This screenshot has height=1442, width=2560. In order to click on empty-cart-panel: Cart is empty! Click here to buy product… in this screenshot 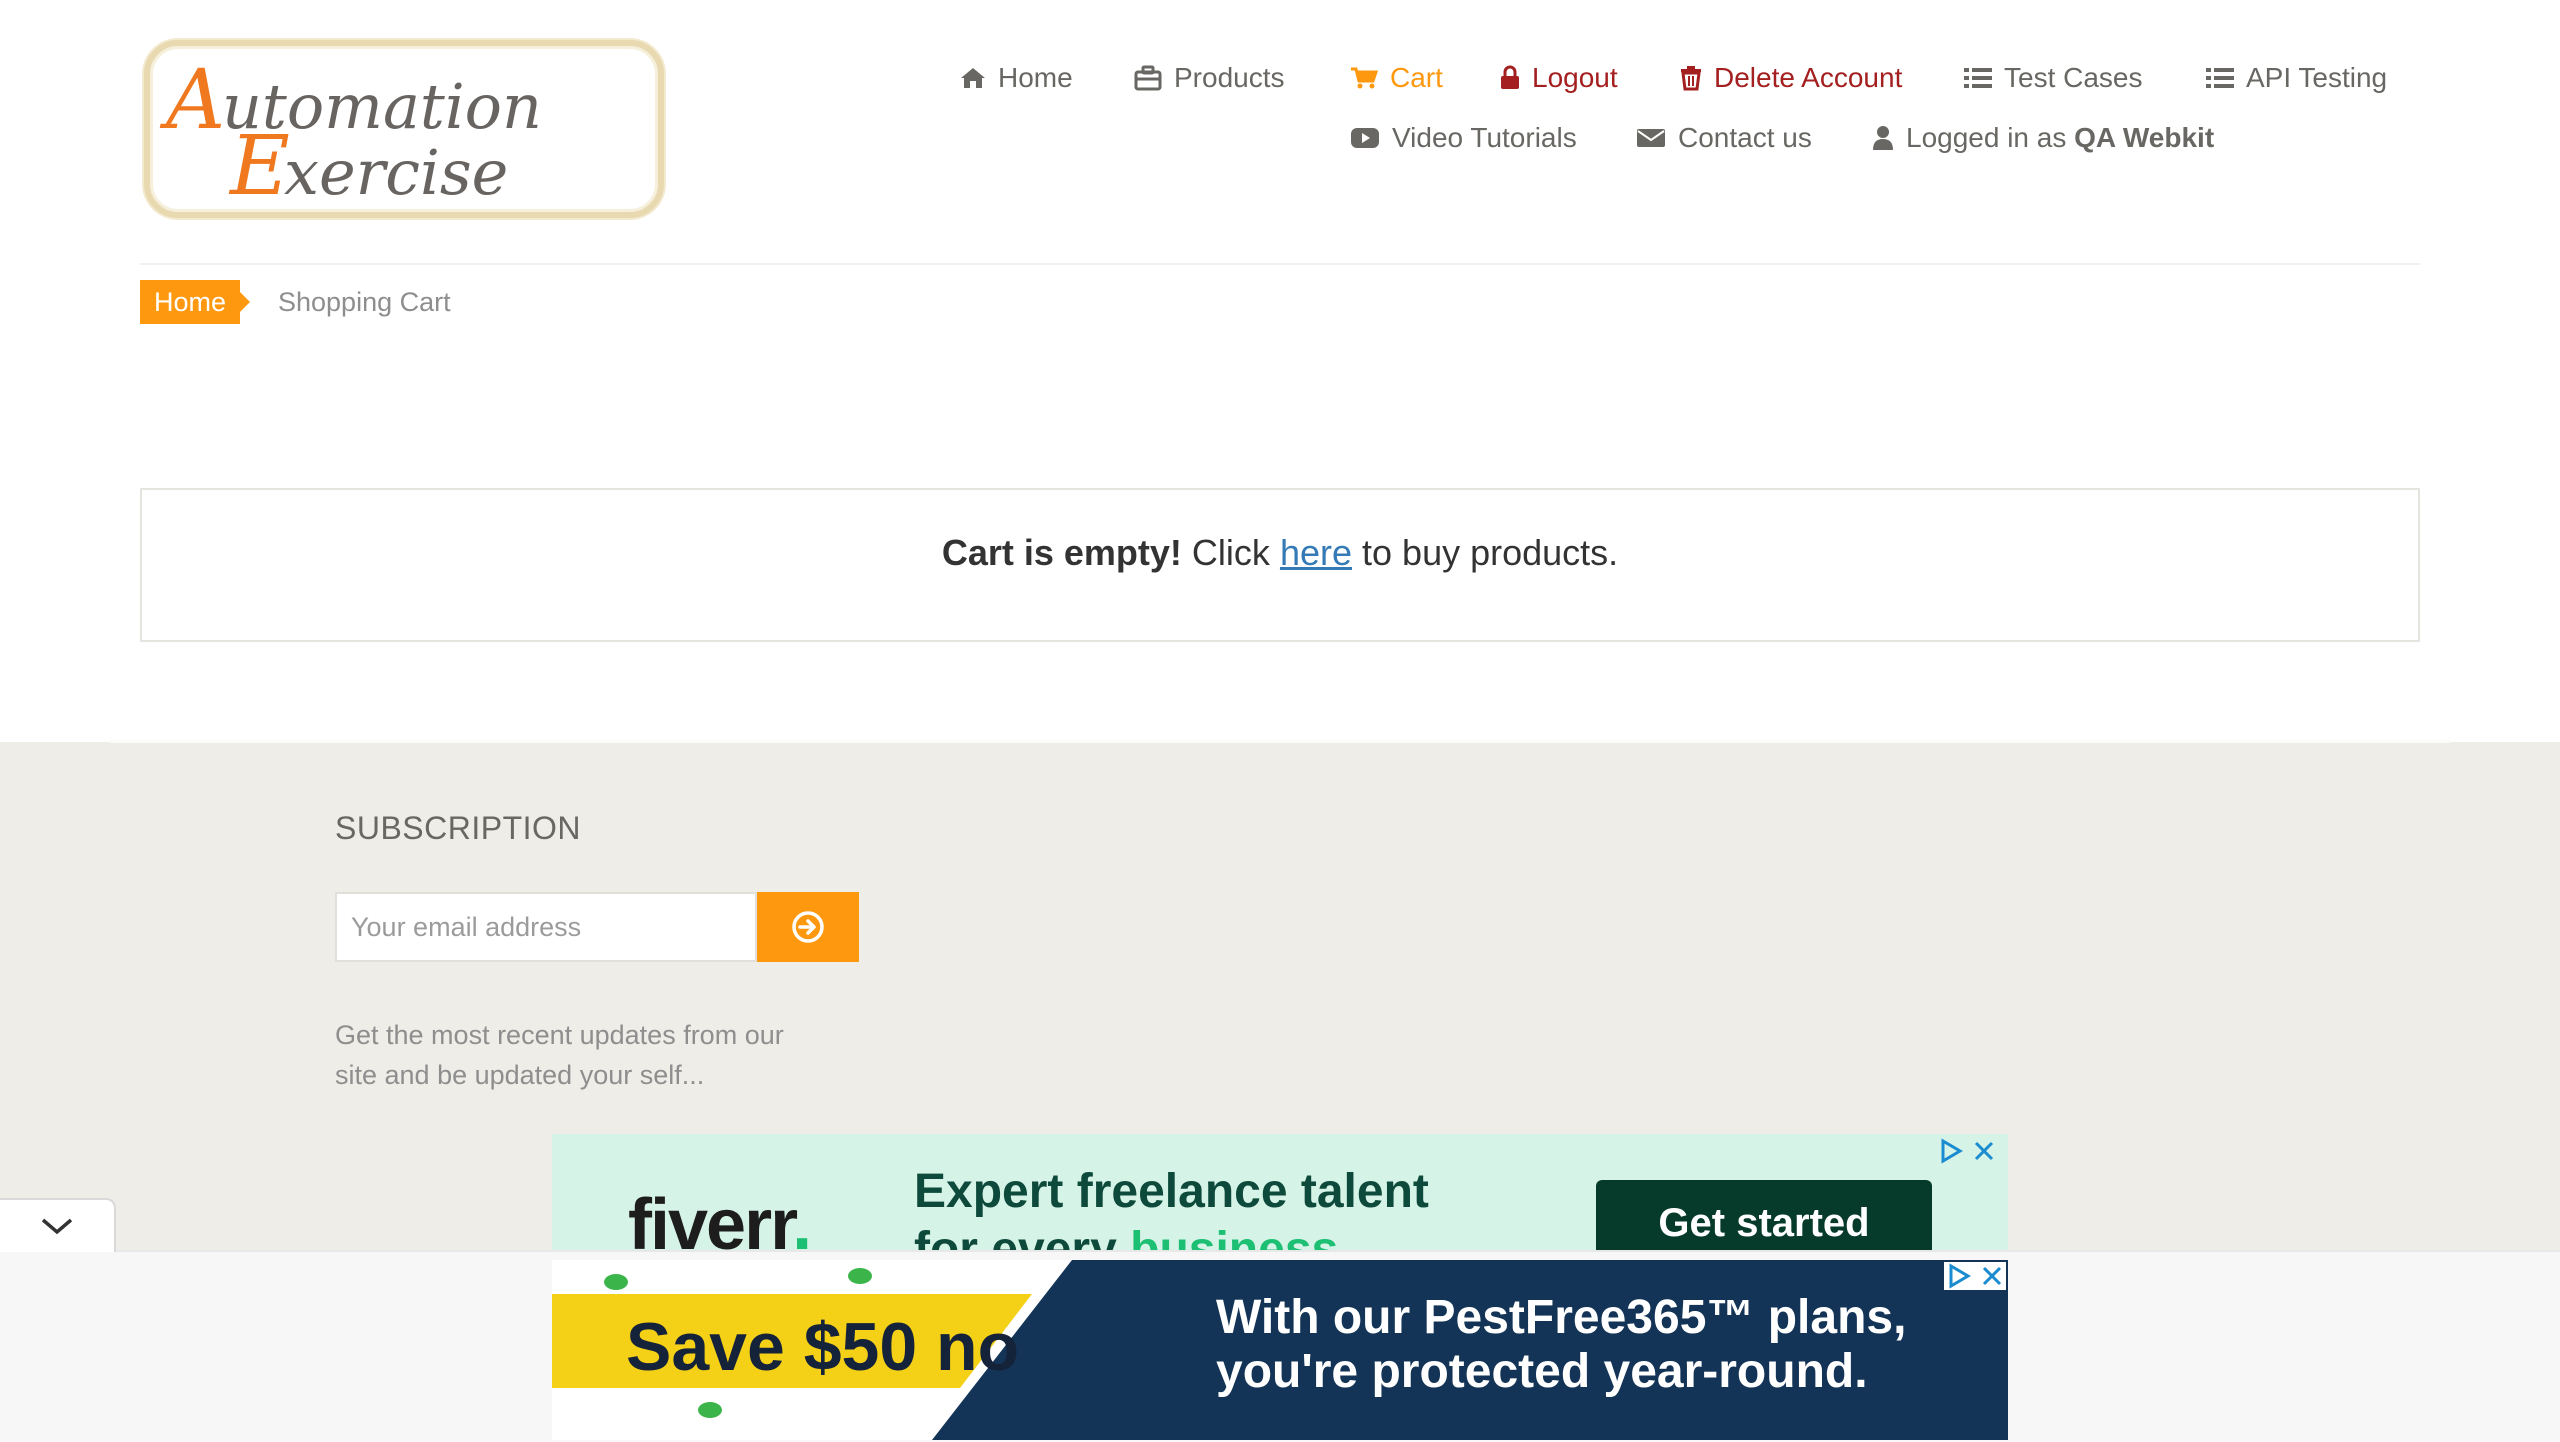, I will do `click(1280, 565)`.